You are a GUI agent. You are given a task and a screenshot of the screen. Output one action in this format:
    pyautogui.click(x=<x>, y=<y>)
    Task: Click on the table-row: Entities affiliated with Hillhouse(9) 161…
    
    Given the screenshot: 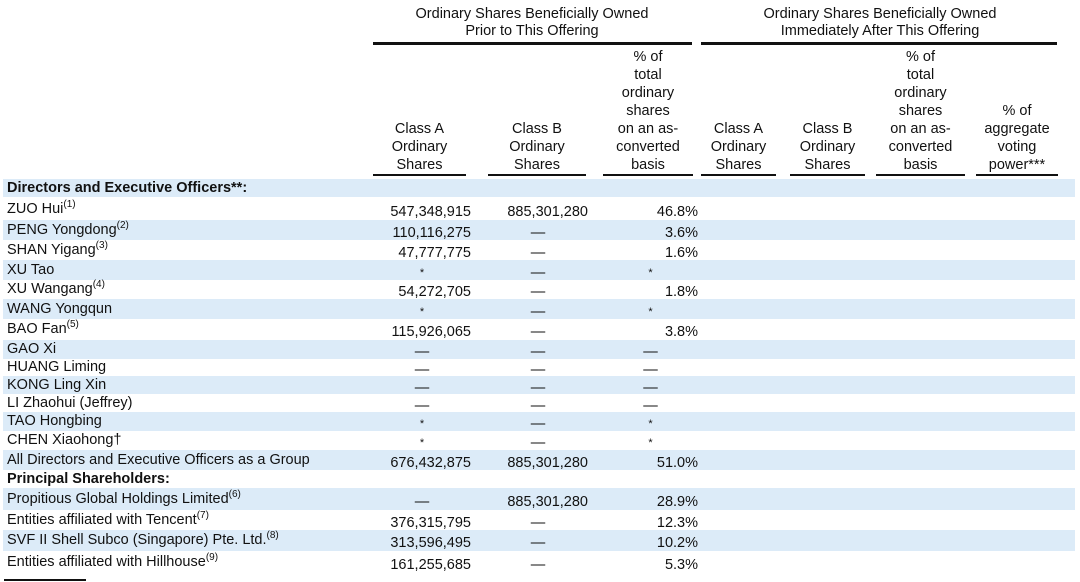 What is the action you would take?
    pyautogui.click(x=539, y=562)
    